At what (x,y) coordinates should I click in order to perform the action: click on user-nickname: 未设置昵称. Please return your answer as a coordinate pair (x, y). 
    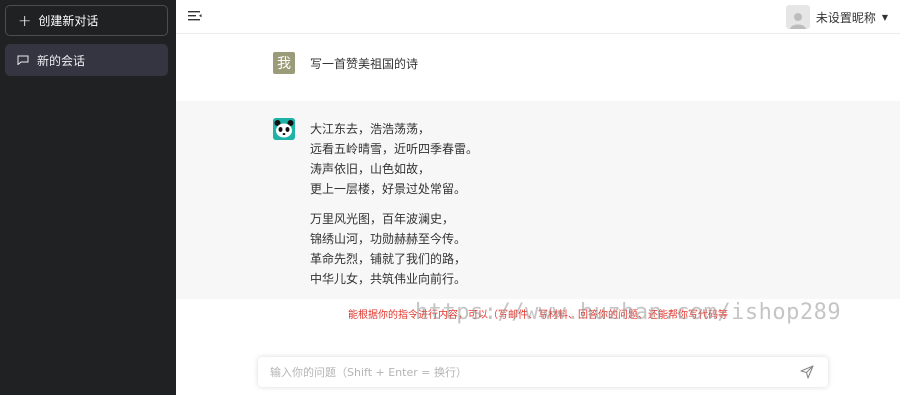
    Looking at the image, I should click on (845, 17).